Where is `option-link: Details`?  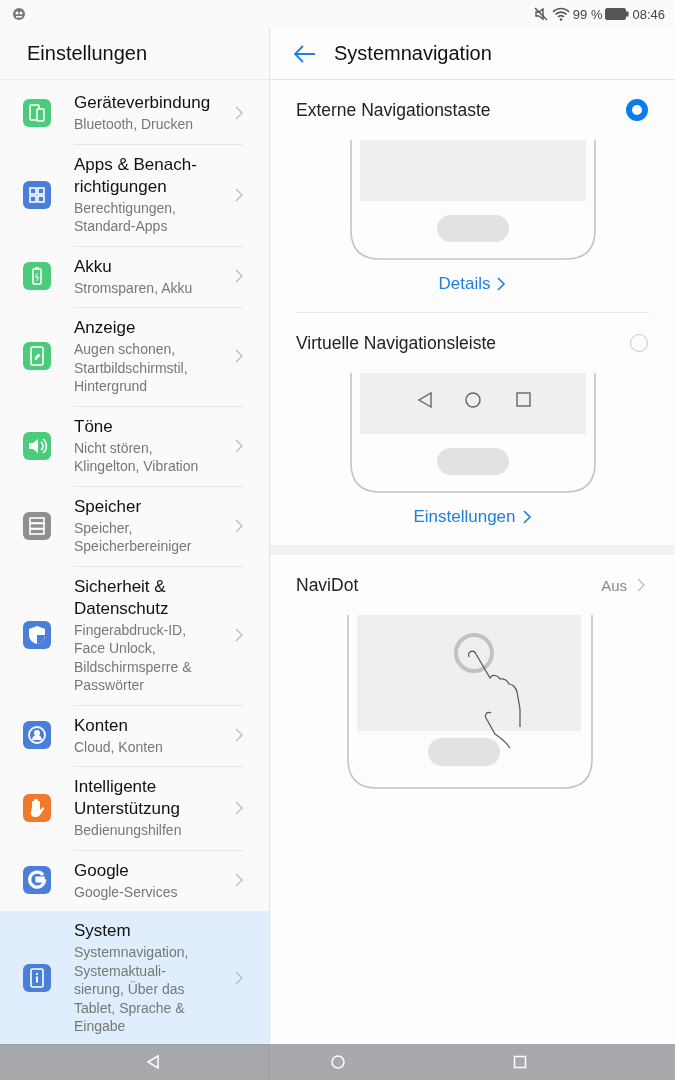 option-link: Details is located at coordinates (472, 286).